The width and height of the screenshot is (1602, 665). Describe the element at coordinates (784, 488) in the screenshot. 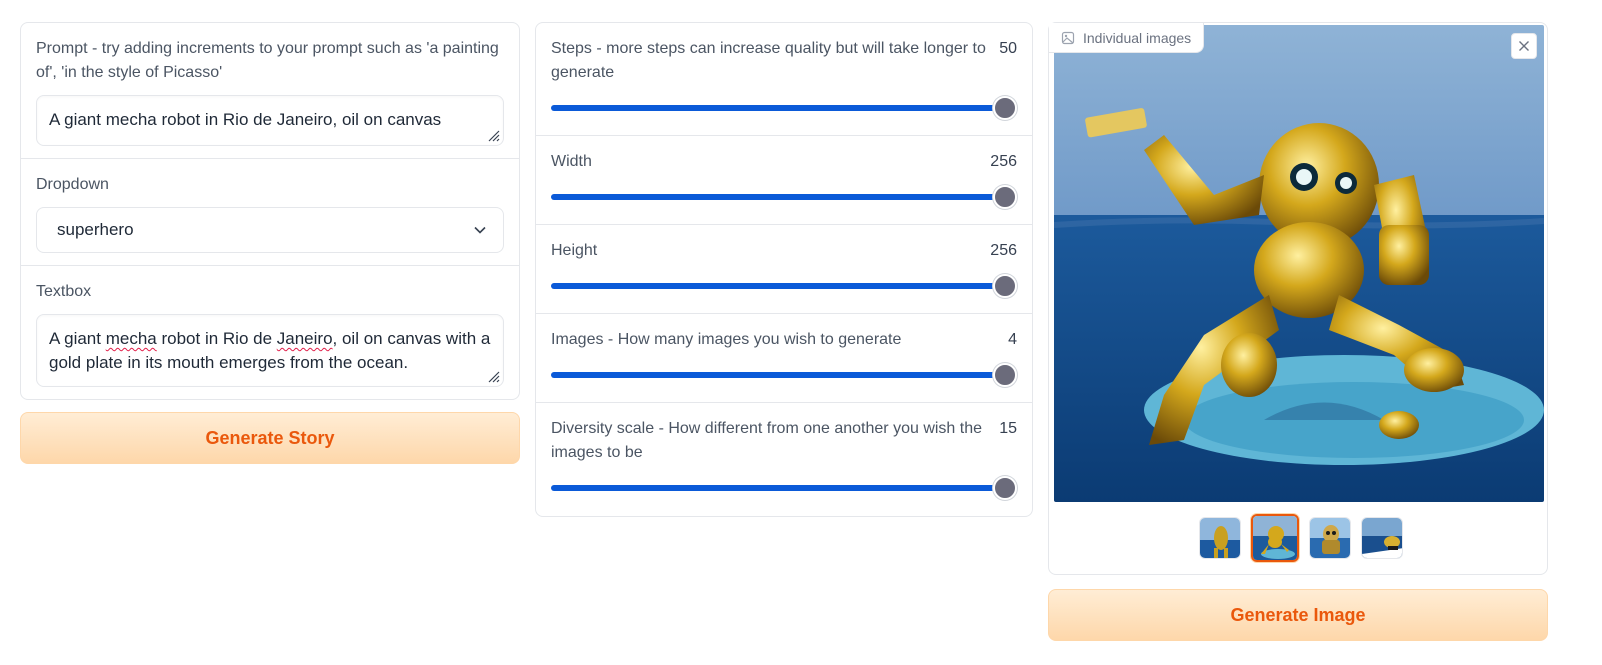

I see `diversity-slider` at that location.